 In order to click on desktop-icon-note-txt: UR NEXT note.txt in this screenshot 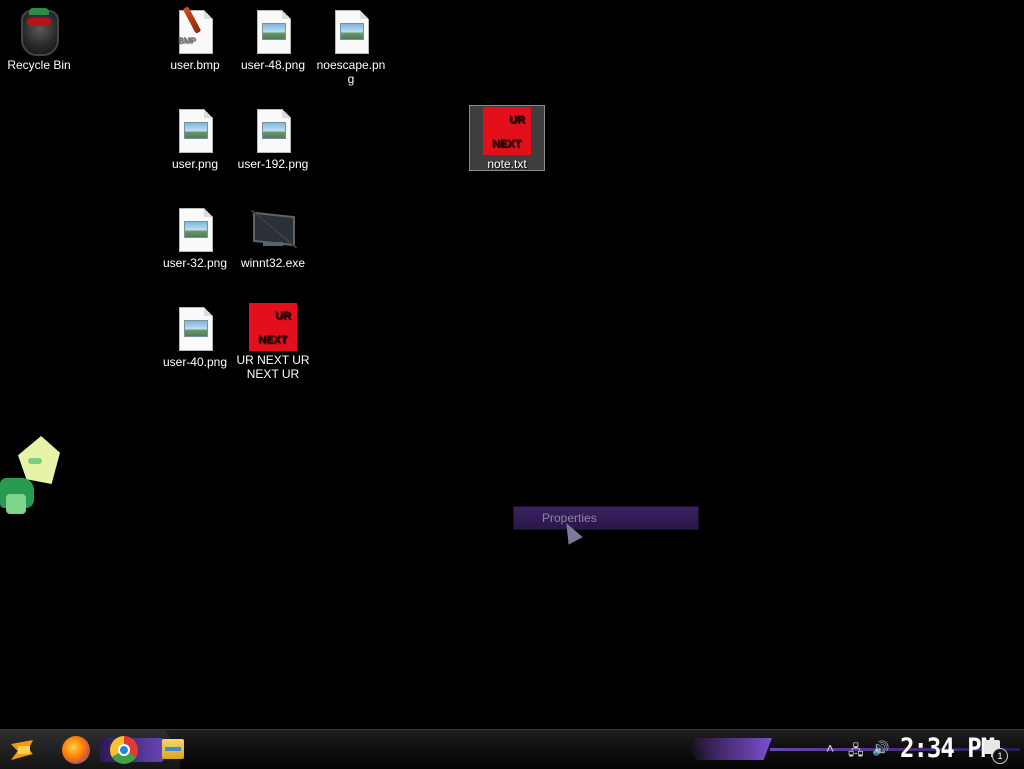, I will do `click(507, 138)`.